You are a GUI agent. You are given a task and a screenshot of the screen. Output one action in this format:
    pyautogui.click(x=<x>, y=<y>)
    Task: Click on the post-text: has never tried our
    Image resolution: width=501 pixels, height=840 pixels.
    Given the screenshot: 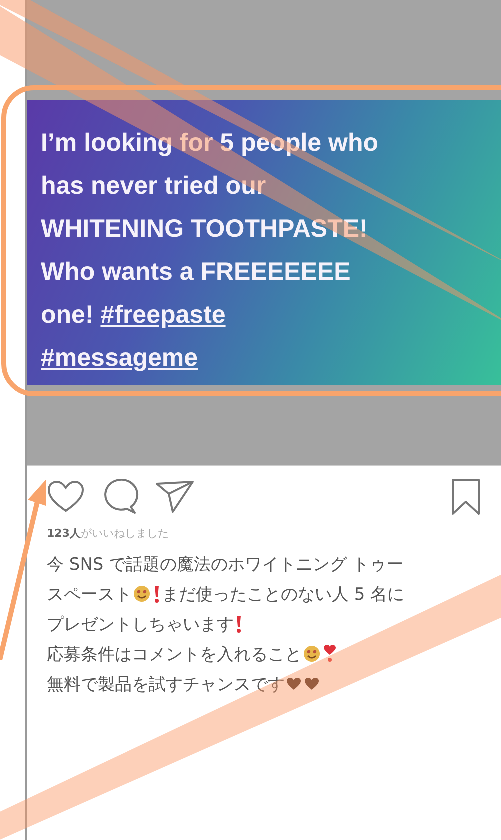 What is the action you would take?
    pyautogui.click(x=153, y=186)
    